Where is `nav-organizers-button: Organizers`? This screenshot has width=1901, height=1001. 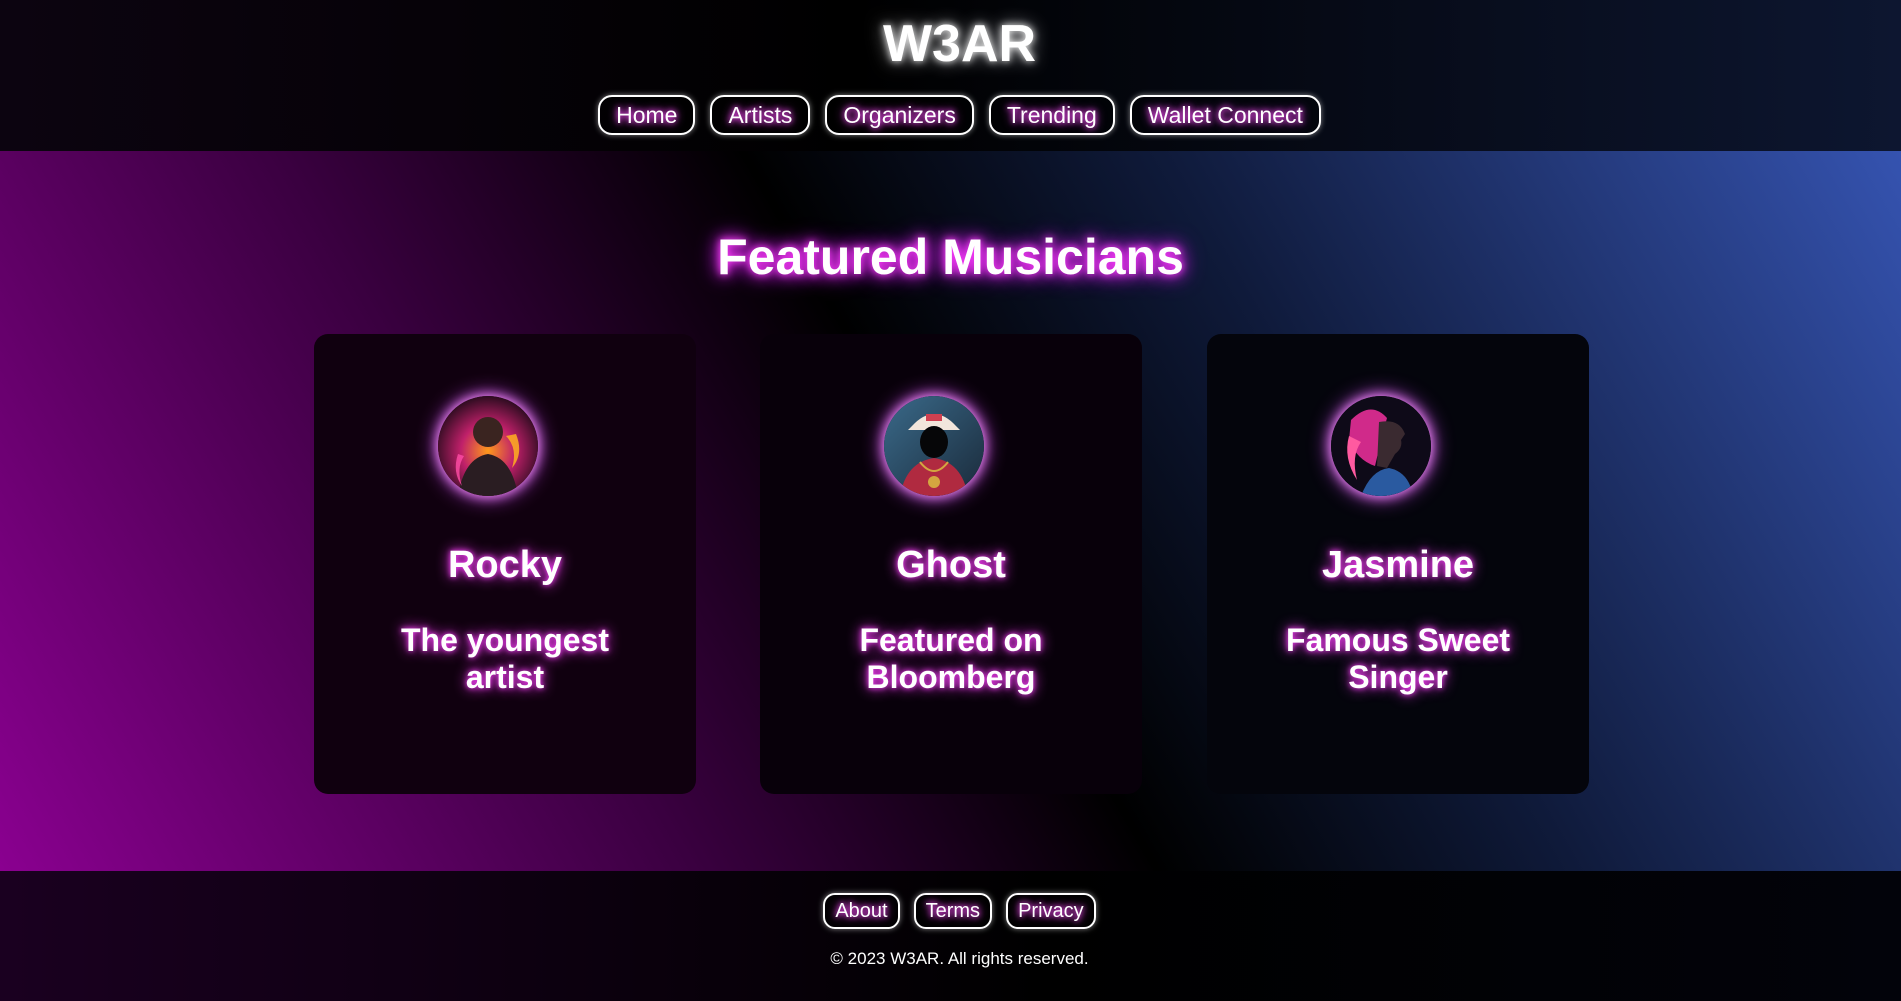
nav-organizers-button: Organizers is located at coordinates (899, 115).